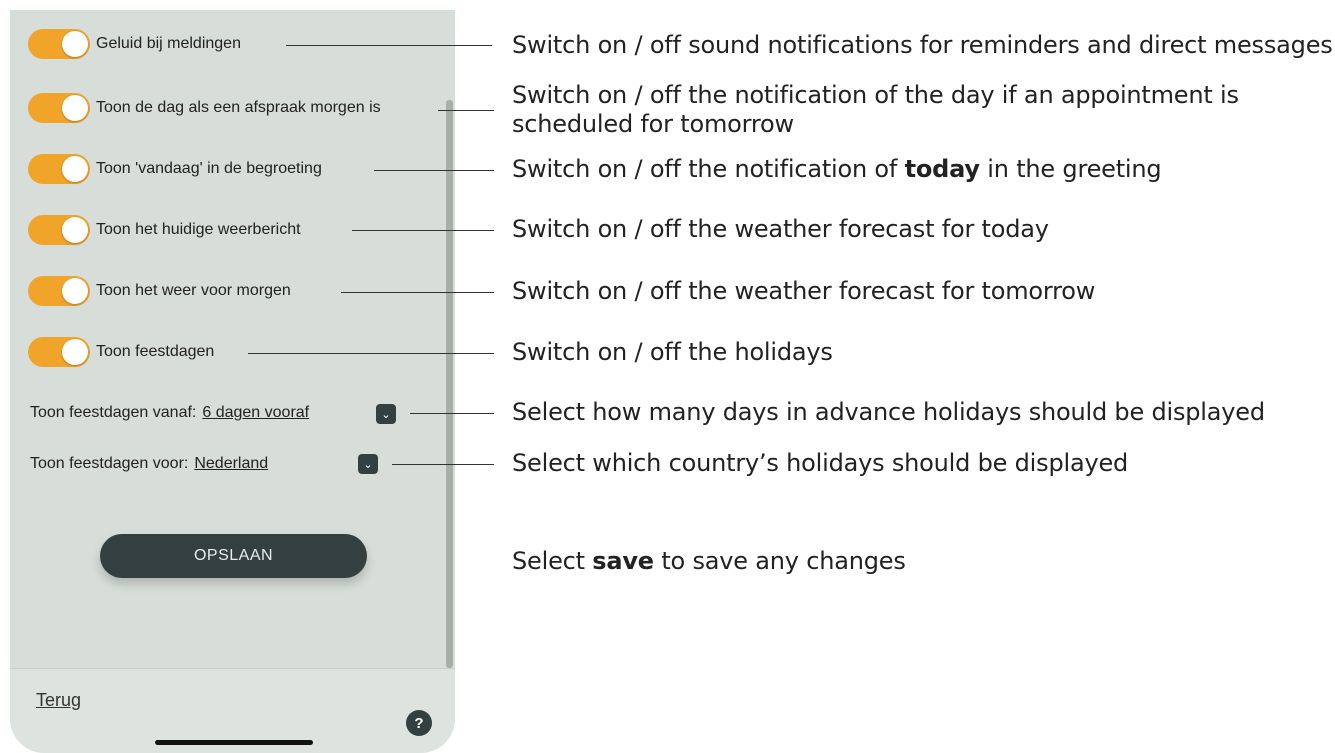 This screenshot has height=753, width=1335. What do you see at coordinates (623, 561) in the screenshot?
I see `annotation-save-bold: save` at bounding box center [623, 561].